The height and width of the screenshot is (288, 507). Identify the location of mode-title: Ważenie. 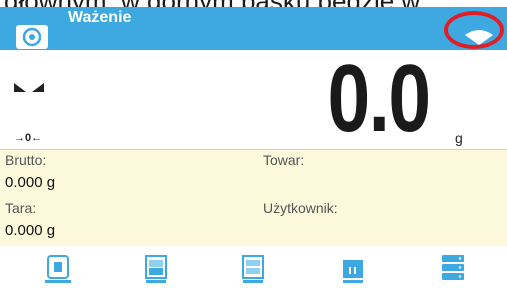
(99, 18).